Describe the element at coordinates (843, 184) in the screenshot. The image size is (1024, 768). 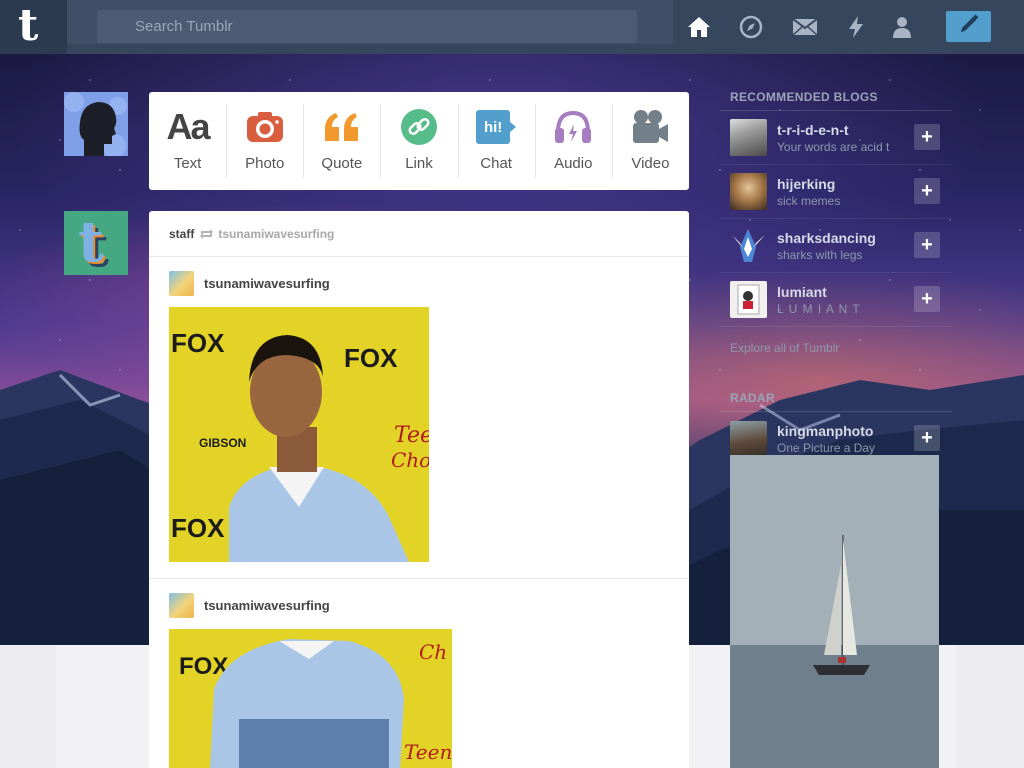
I see `blog-name: hijerking` at that location.